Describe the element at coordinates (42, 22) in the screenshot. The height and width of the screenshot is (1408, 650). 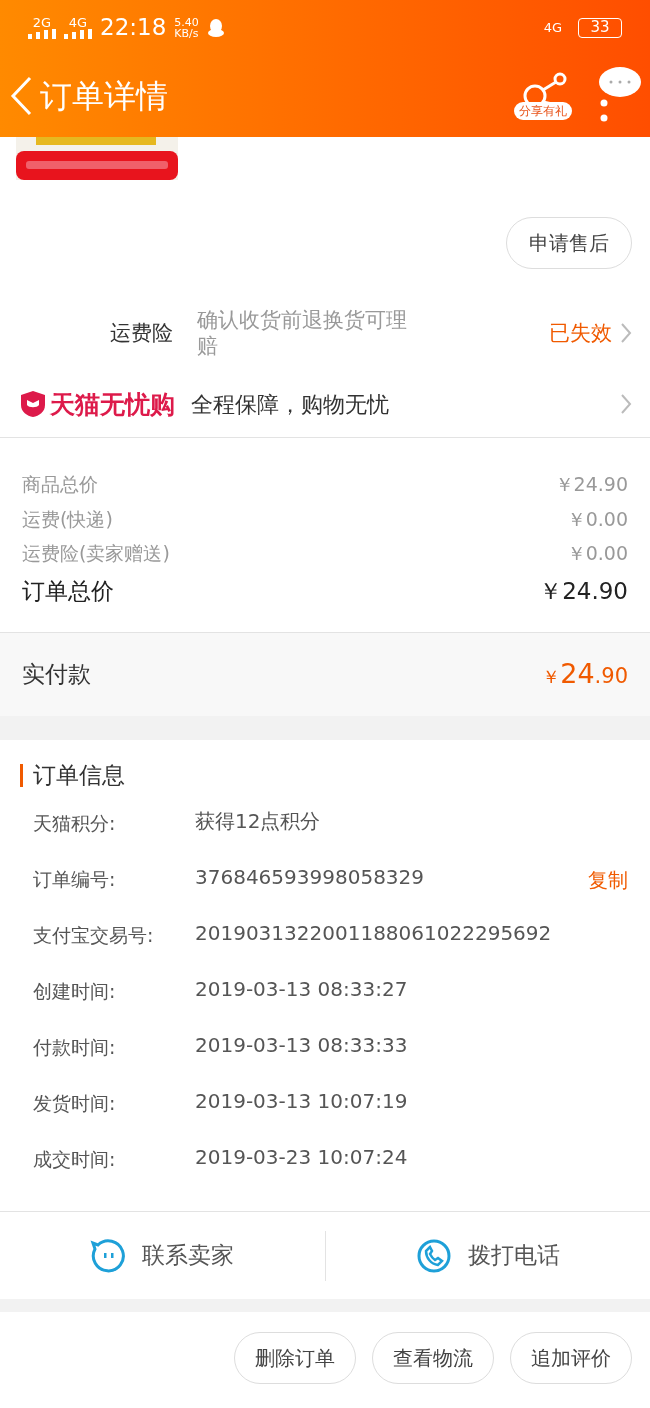
I see `network-label: 2G` at that location.